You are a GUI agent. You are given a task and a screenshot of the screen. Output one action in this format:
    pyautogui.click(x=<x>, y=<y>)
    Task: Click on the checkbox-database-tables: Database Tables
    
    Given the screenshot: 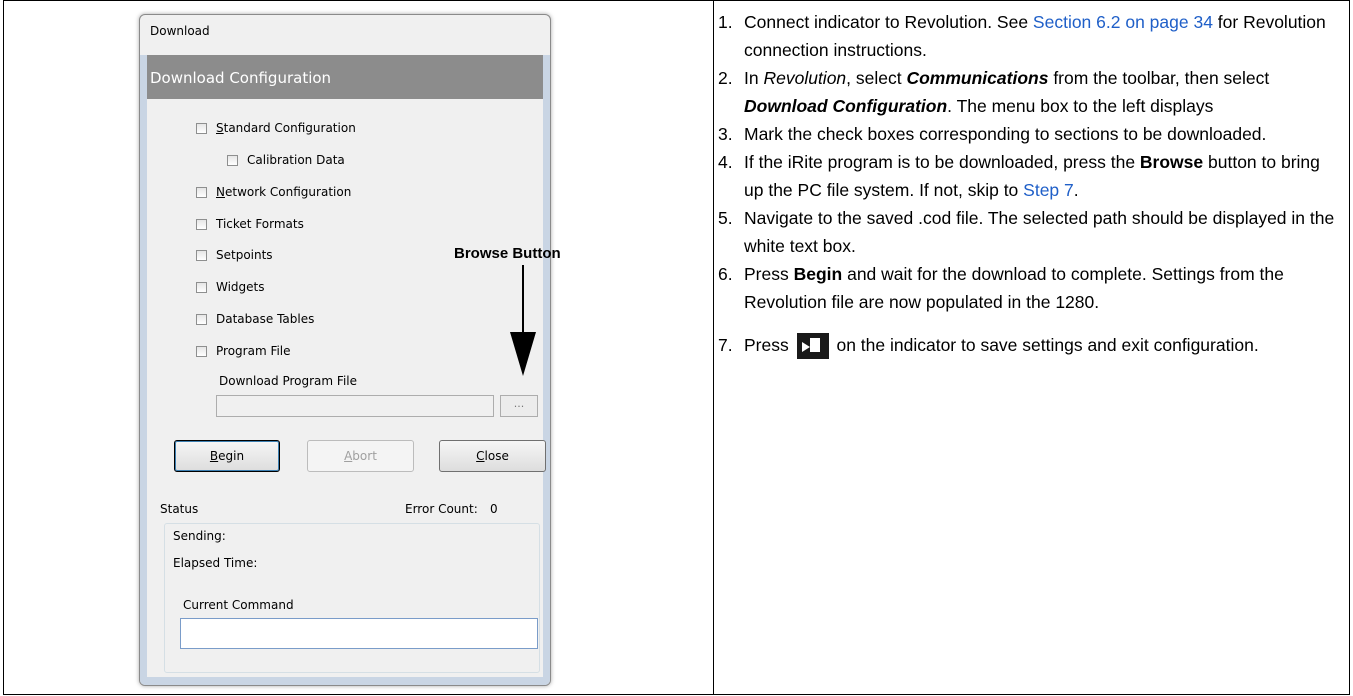 What is the action you would take?
    pyautogui.click(x=255, y=319)
    